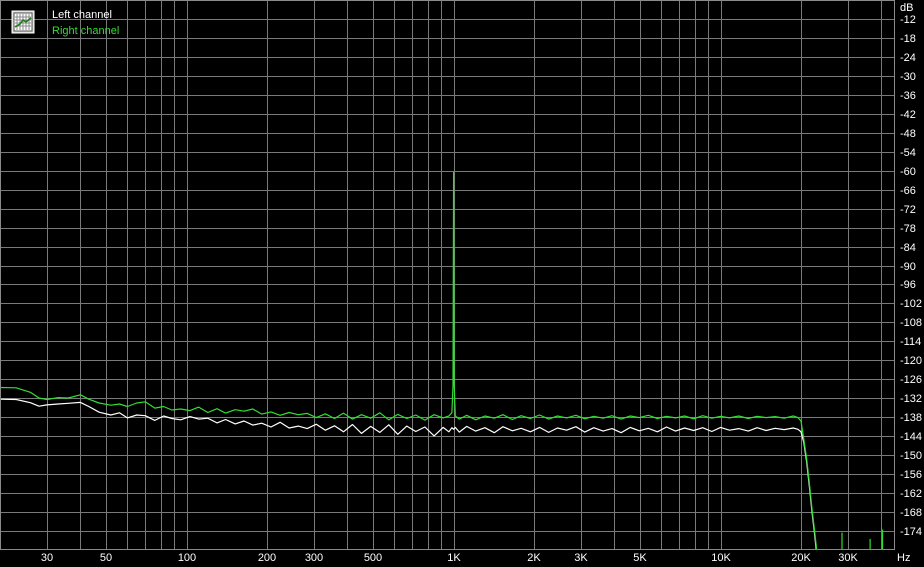  What do you see at coordinates (267, 558) in the screenshot?
I see `x-tick-label: 200` at bounding box center [267, 558].